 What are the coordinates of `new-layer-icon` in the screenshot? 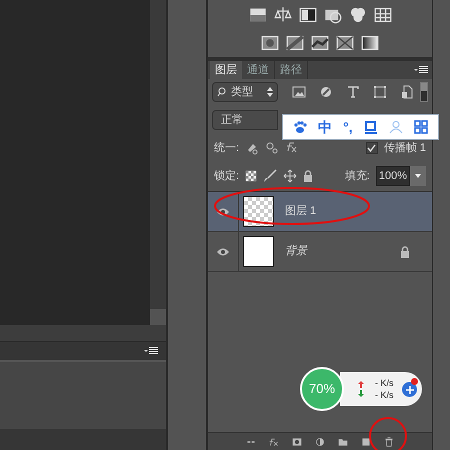 It's located at (366, 441).